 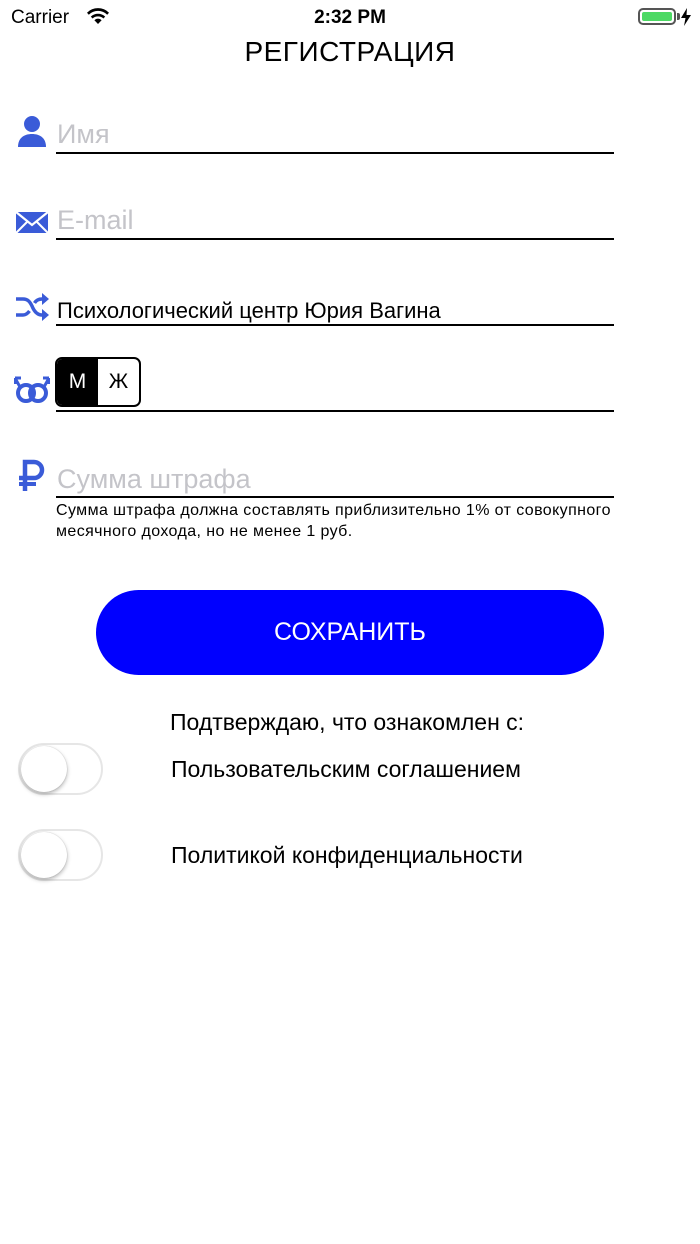 I want to click on name-input: Имя, so click(x=83, y=134).